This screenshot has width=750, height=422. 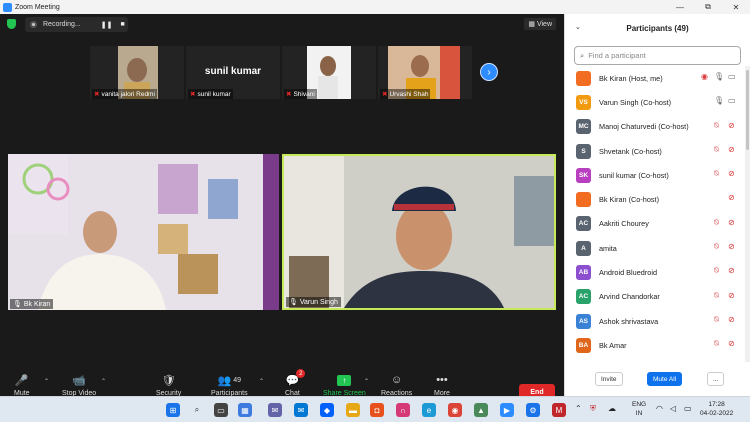 What do you see at coordinates (442, 384) in the screenshot?
I see `more-button: ••• More` at bounding box center [442, 384].